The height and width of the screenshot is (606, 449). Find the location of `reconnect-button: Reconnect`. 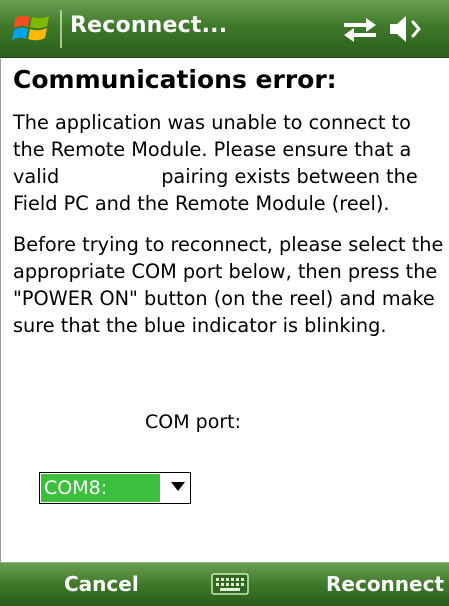

reconnect-button: Reconnect is located at coordinates (385, 584).